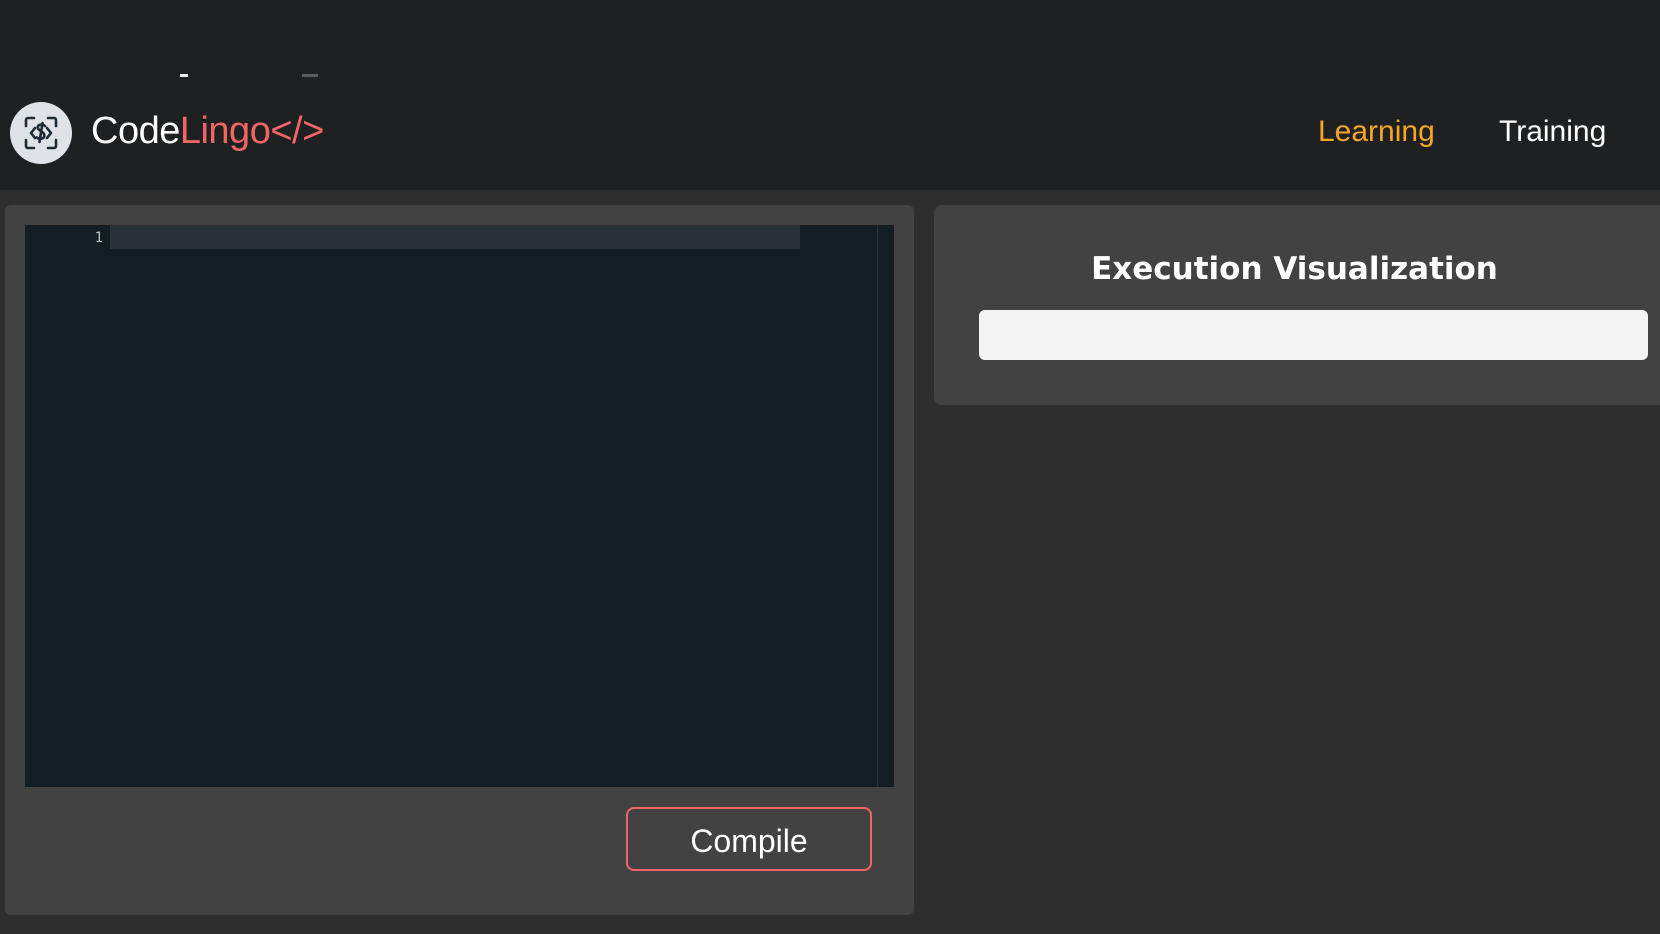  I want to click on visualization-panel: Execution Visualization, so click(1297, 305).